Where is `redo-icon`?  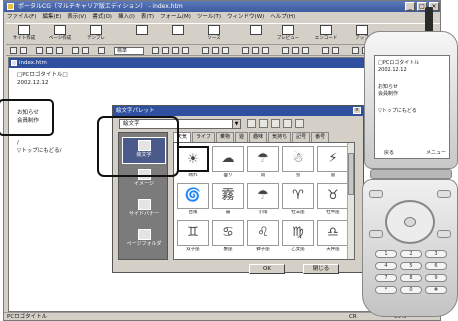
redo-icon is located at coordinates (85, 50).